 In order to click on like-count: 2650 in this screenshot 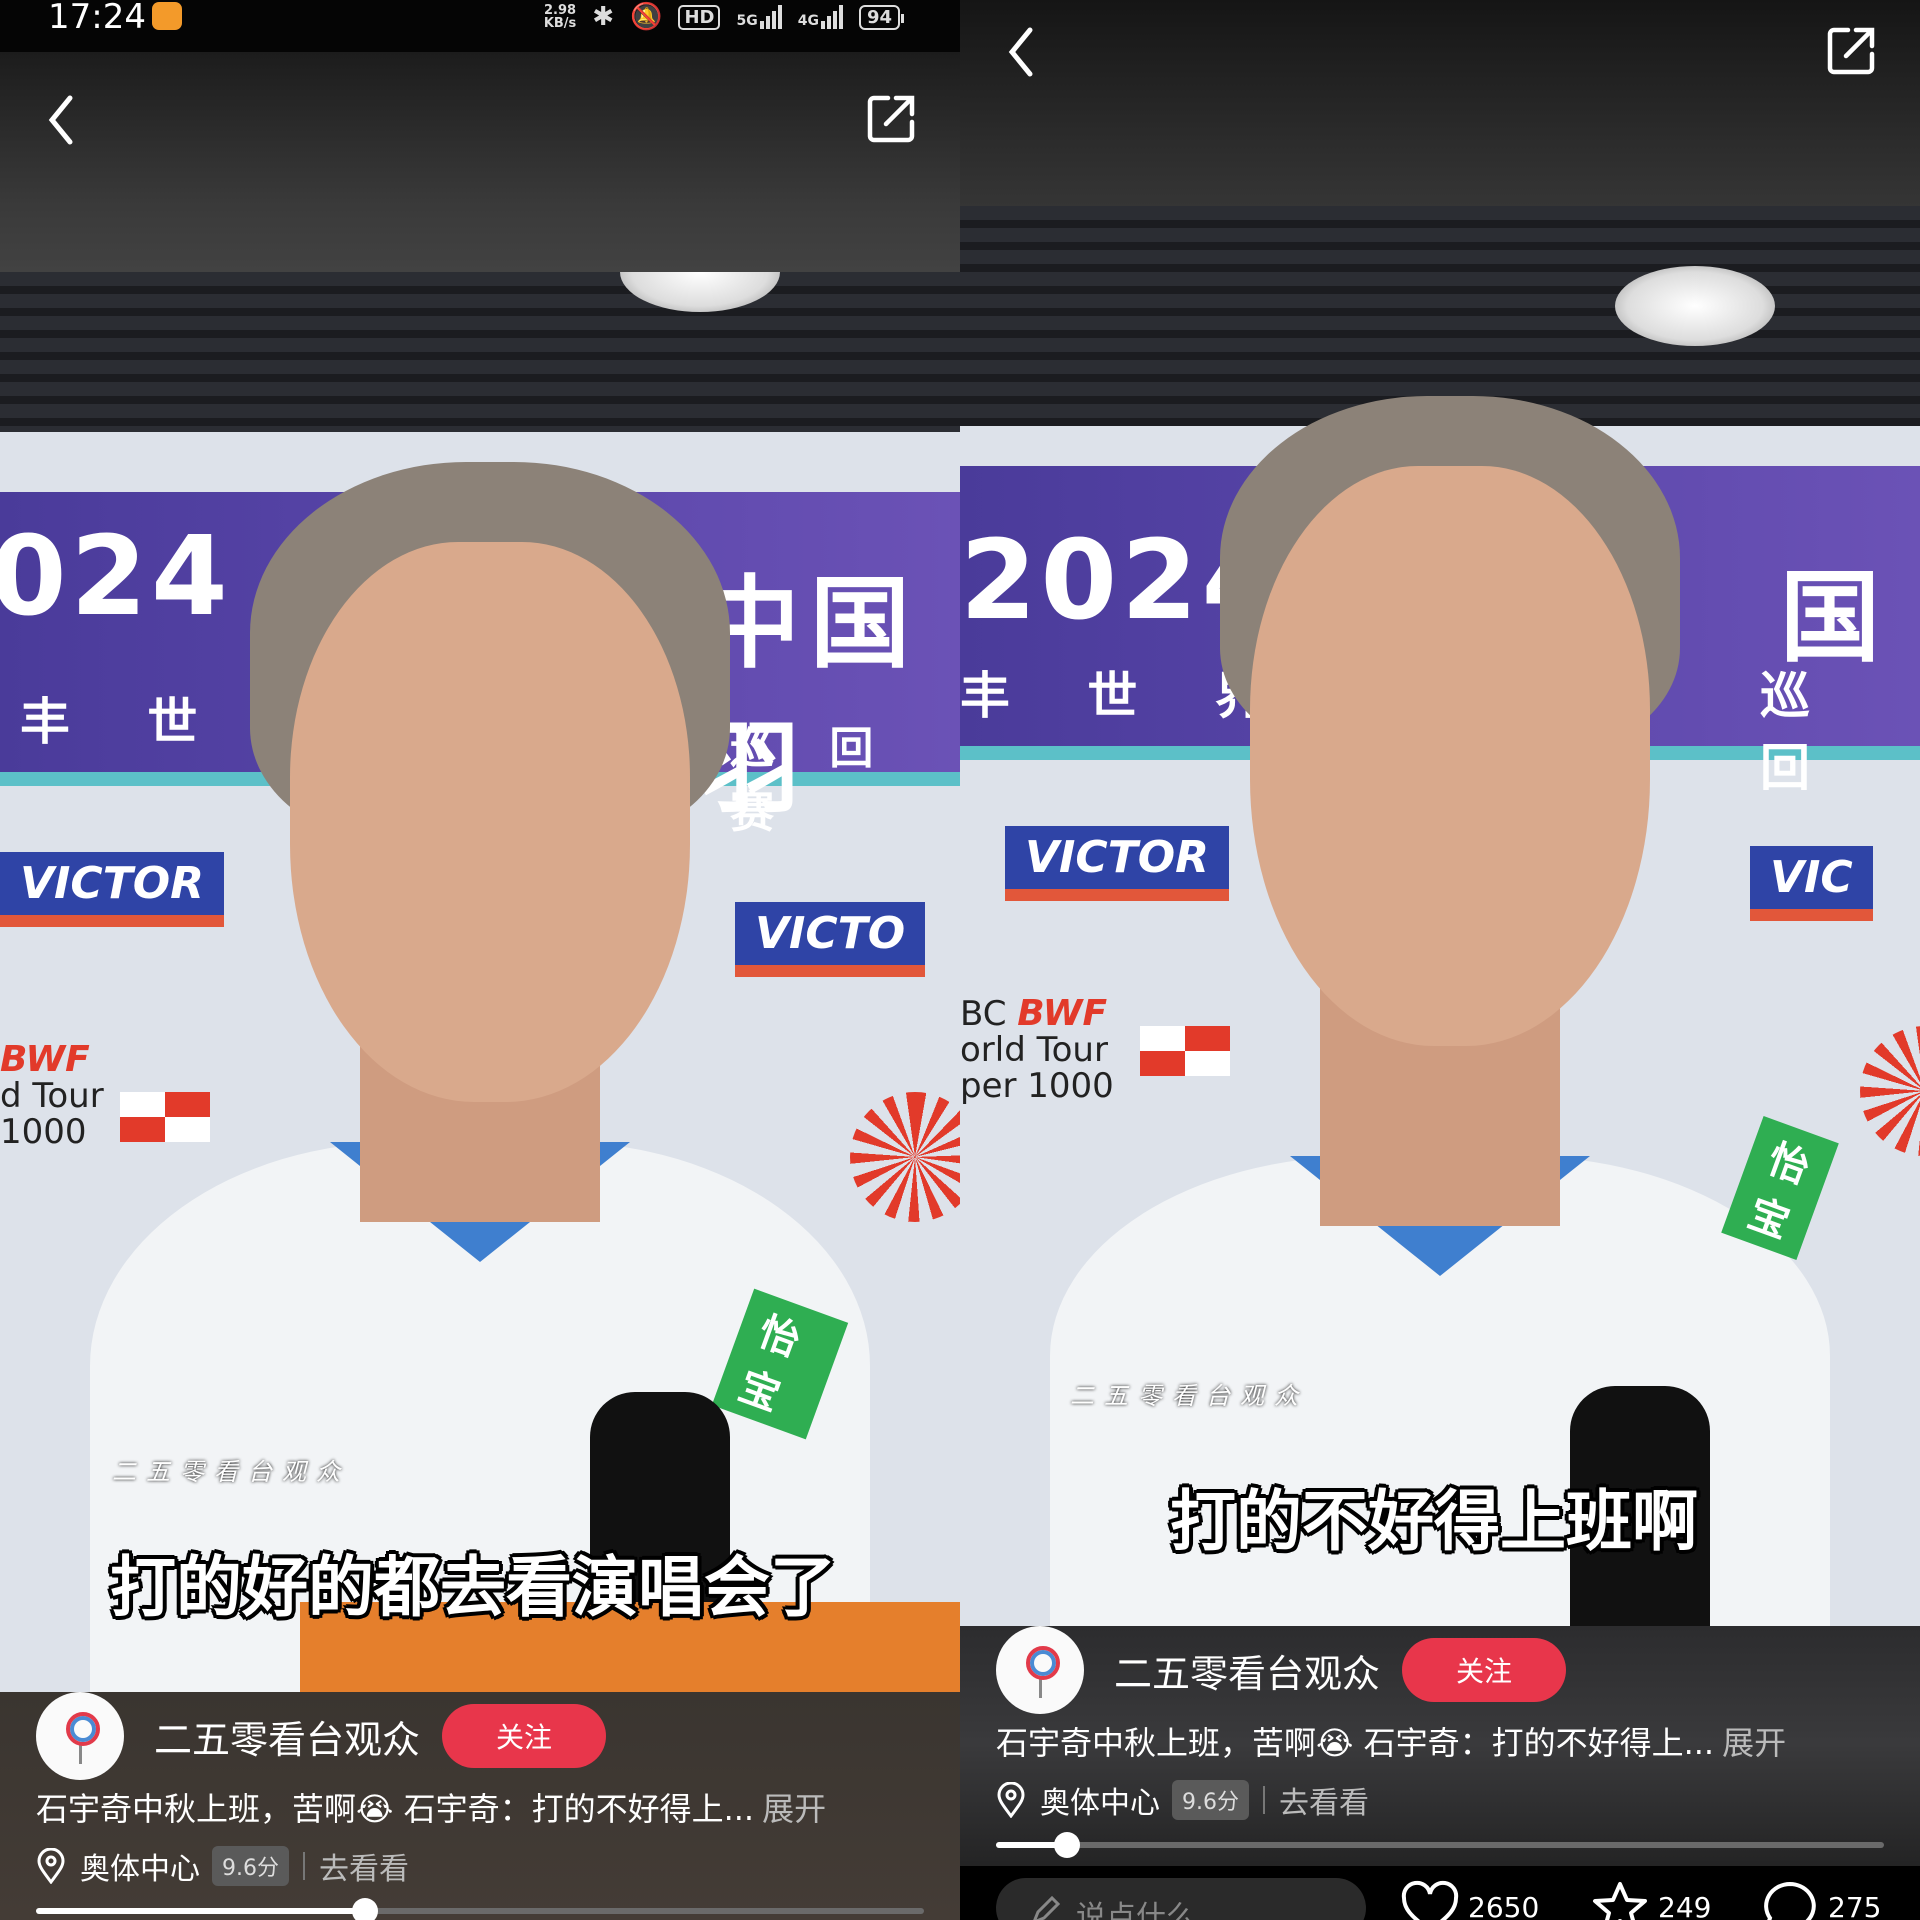, I will do `click(1504, 1905)`.